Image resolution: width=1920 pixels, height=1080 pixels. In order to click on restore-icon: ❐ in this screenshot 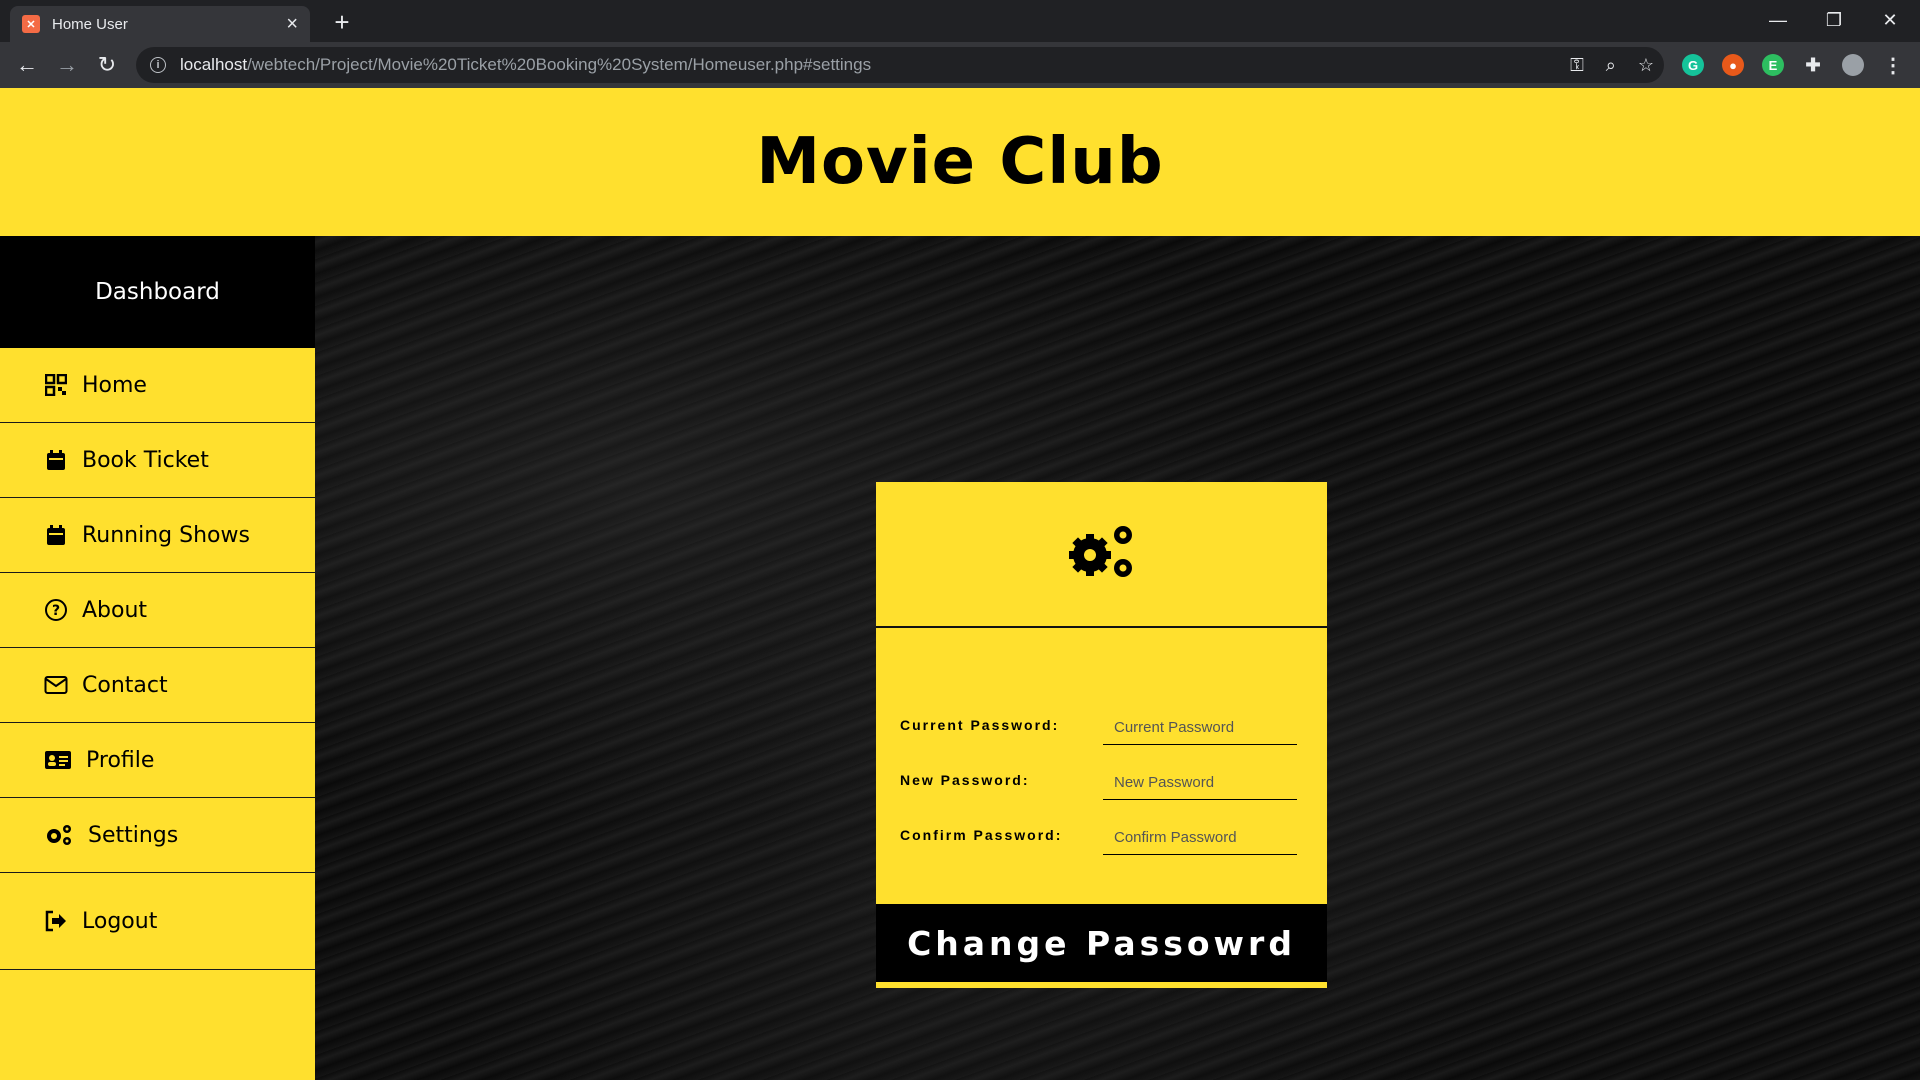, I will do `click(1834, 20)`.